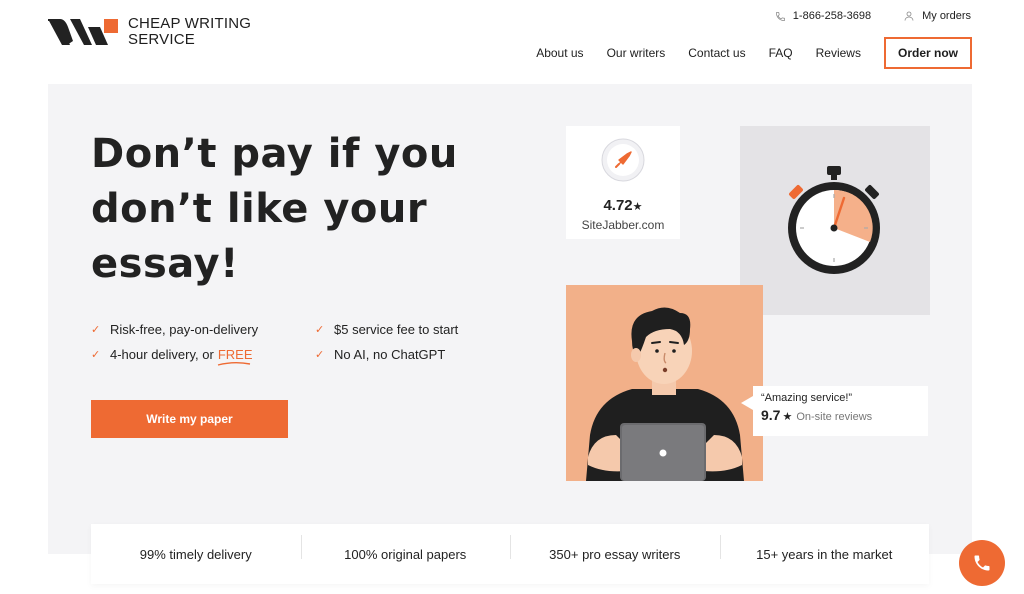 Image resolution: width=1024 pixels, height=594 pixels. I want to click on top-links: 1-866-258-3698 My orders, so click(873, 16).